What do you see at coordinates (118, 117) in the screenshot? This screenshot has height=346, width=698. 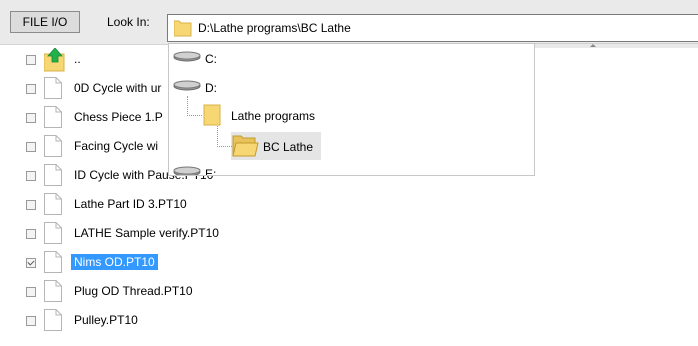 I see `file-name: Chess Piece 1.P` at bounding box center [118, 117].